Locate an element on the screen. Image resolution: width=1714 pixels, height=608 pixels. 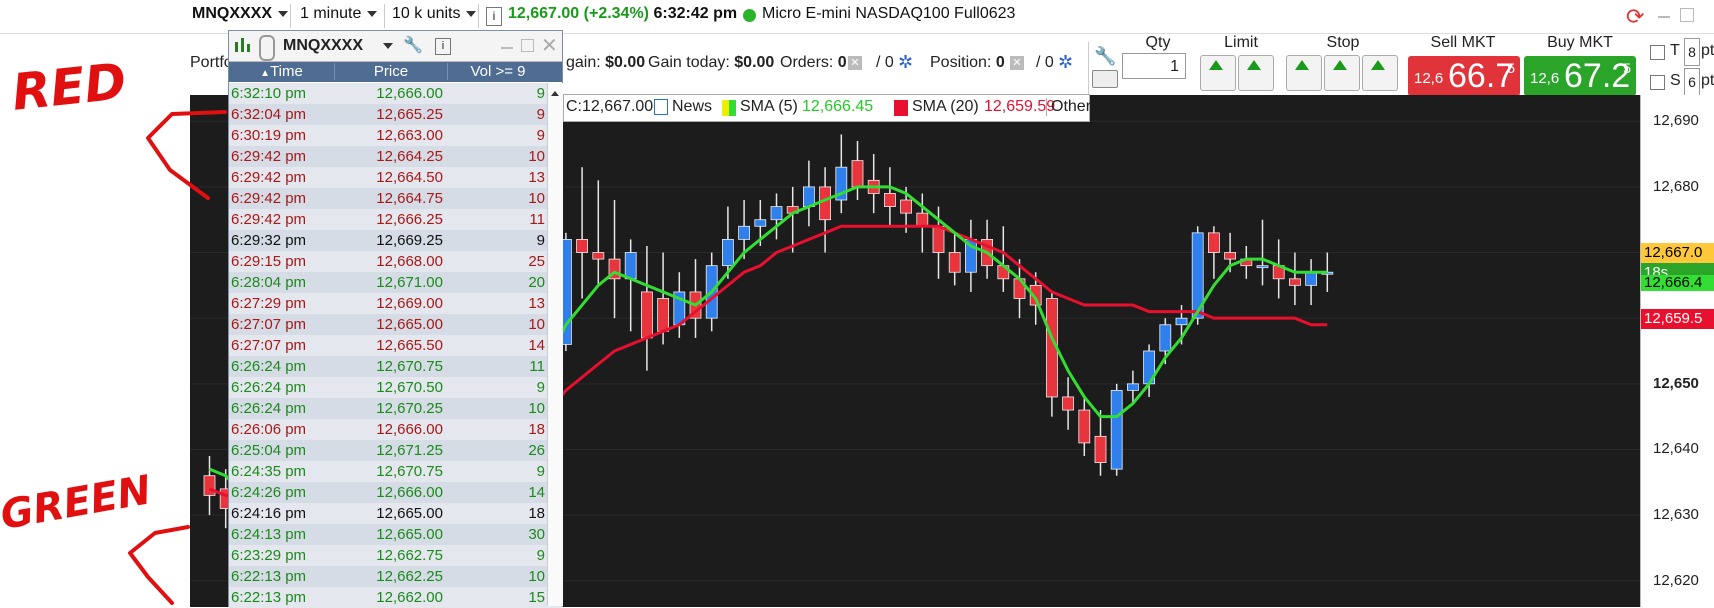
table-row: 6:29:15 pm 12,668.00 25 is located at coordinates (395, 261).